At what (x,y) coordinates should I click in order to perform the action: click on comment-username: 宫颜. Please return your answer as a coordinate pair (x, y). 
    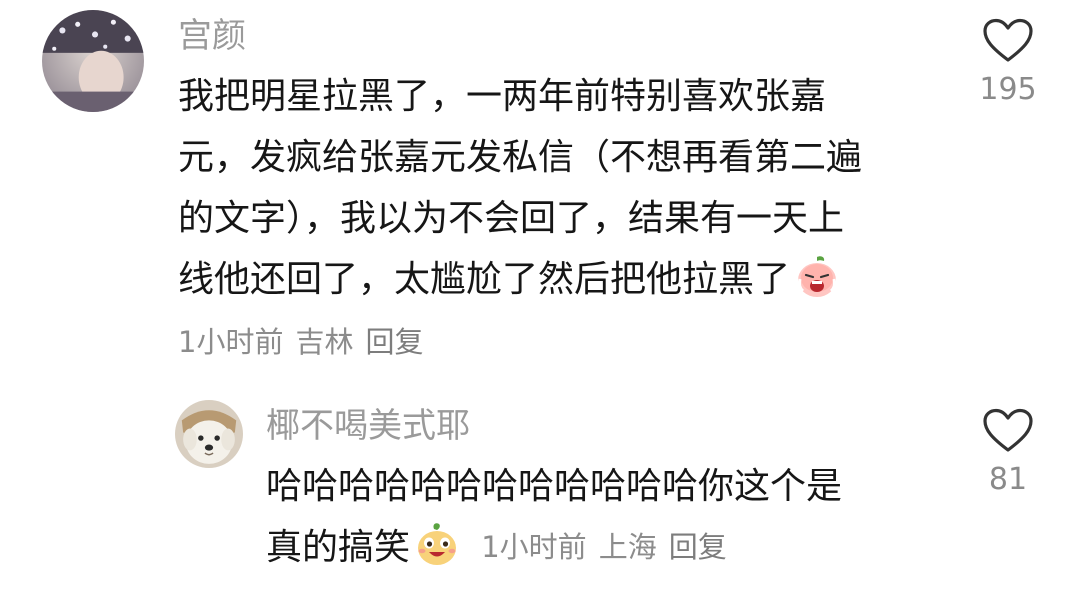
    Looking at the image, I should click on (212, 36).